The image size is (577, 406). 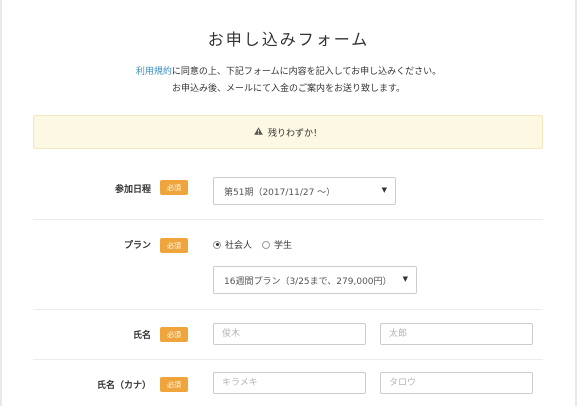 I want to click on schedule-label: 参加日程, so click(x=132, y=190).